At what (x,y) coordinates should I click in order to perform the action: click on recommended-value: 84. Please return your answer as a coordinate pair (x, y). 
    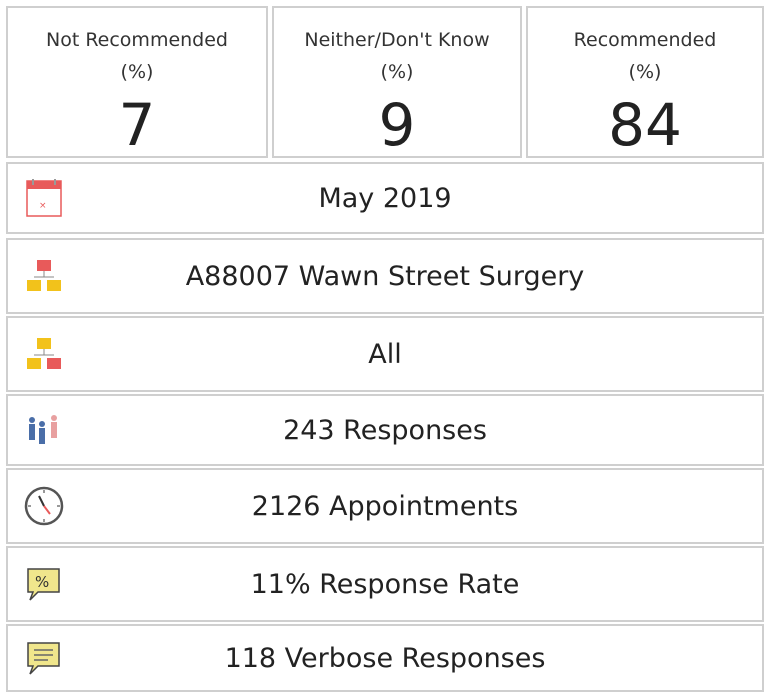
    Looking at the image, I should click on (645, 125).